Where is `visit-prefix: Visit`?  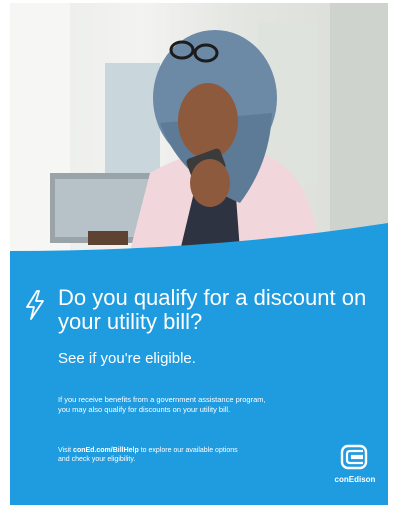 visit-prefix: Visit is located at coordinates (66, 450).